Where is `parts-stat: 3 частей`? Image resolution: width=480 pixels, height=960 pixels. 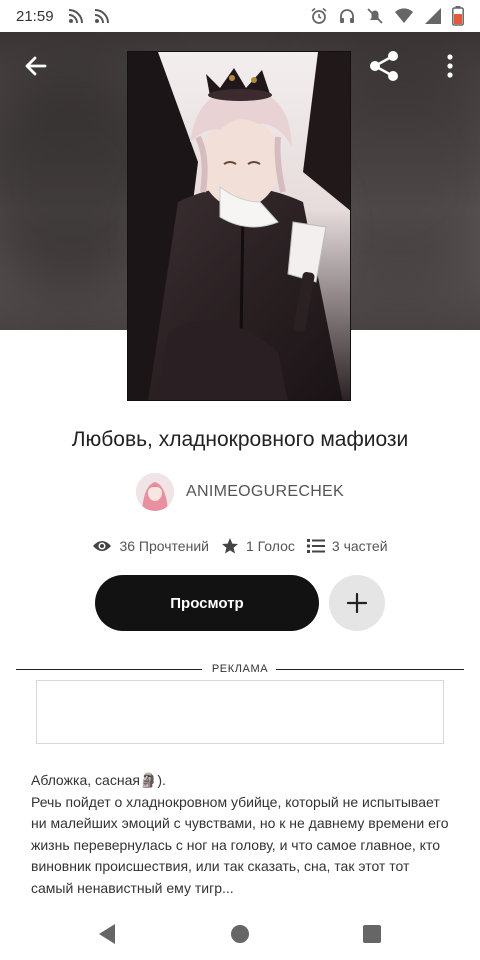 parts-stat: 3 частей is located at coordinates (347, 546).